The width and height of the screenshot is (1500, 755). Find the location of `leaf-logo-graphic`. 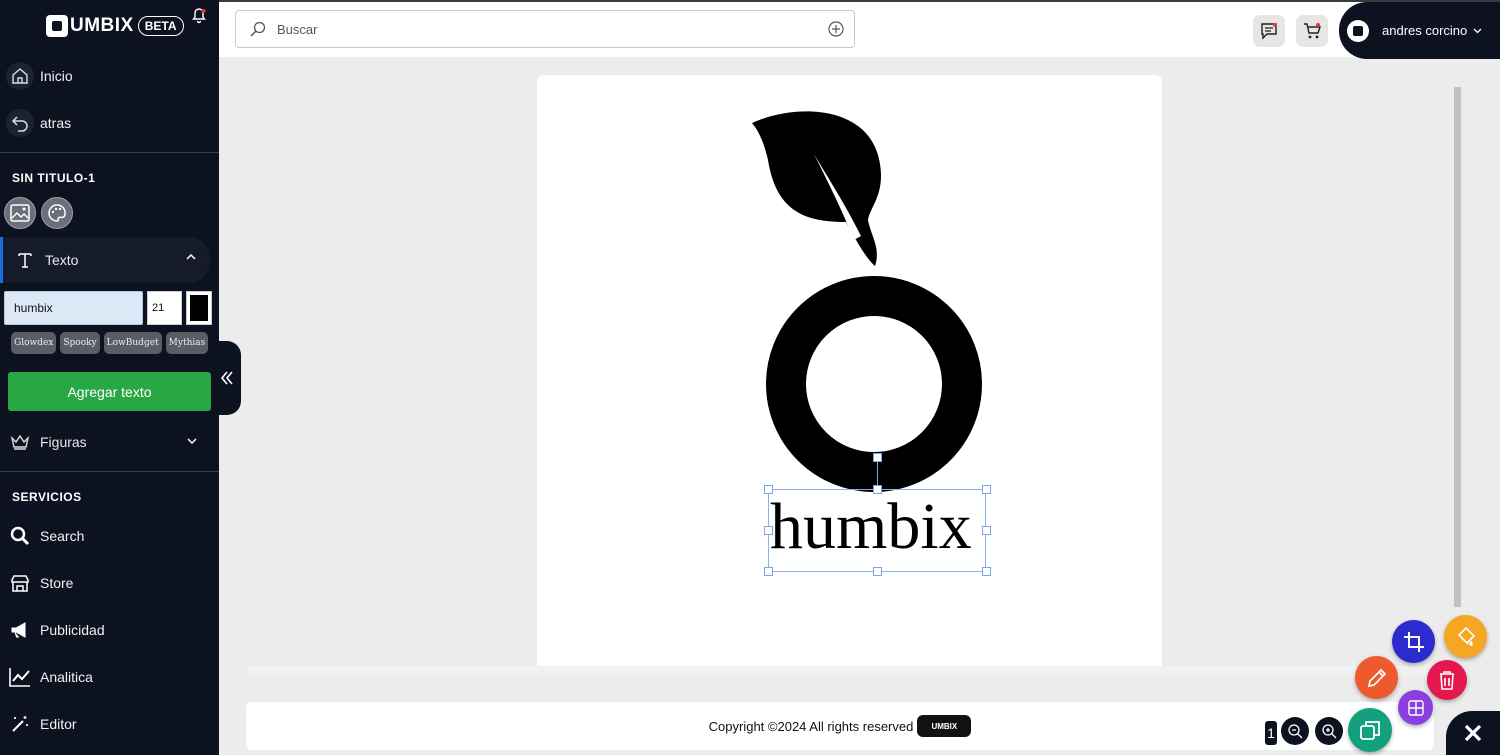

leaf-logo-graphic is located at coordinates (868, 302).